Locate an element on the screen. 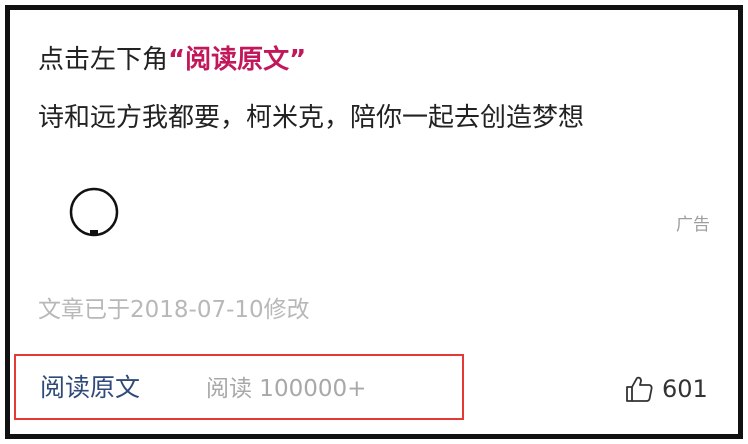 The width and height of the screenshot is (748, 444). like-count: 601 is located at coordinates (685, 389).